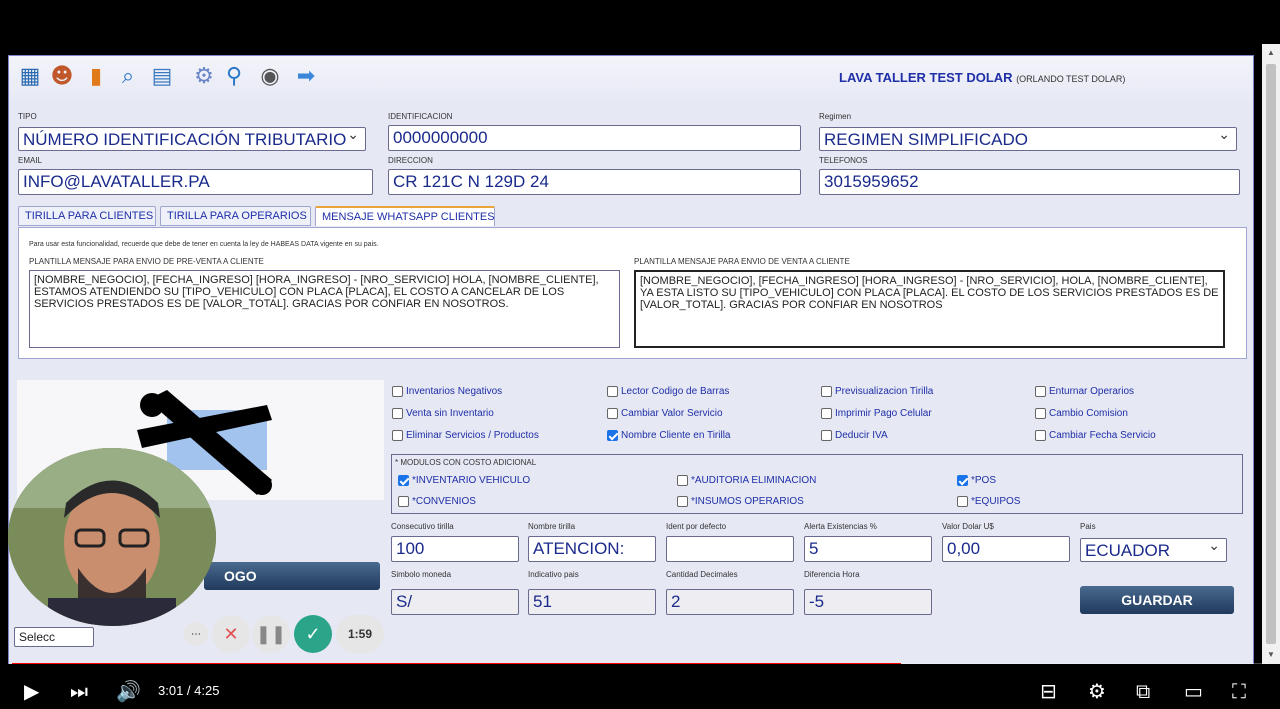  What do you see at coordinates (594, 138) in the screenshot?
I see `identificacion-input: 0000000000` at bounding box center [594, 138].